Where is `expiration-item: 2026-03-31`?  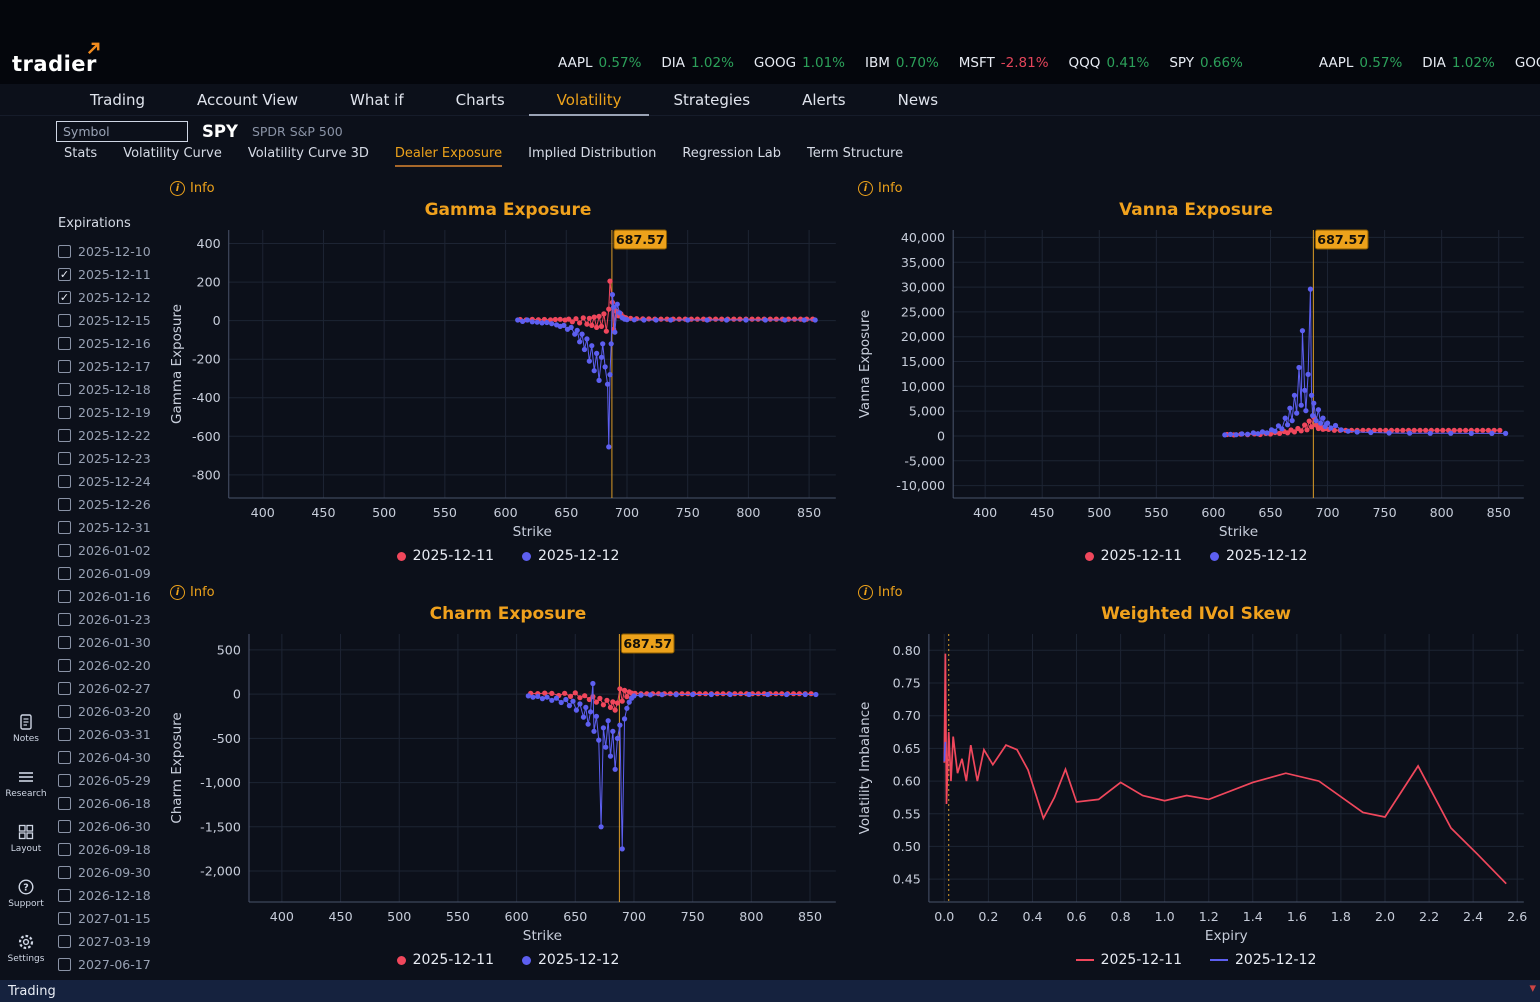
expiration-item: 2026-03-31 is located at coordinates (111, 734).